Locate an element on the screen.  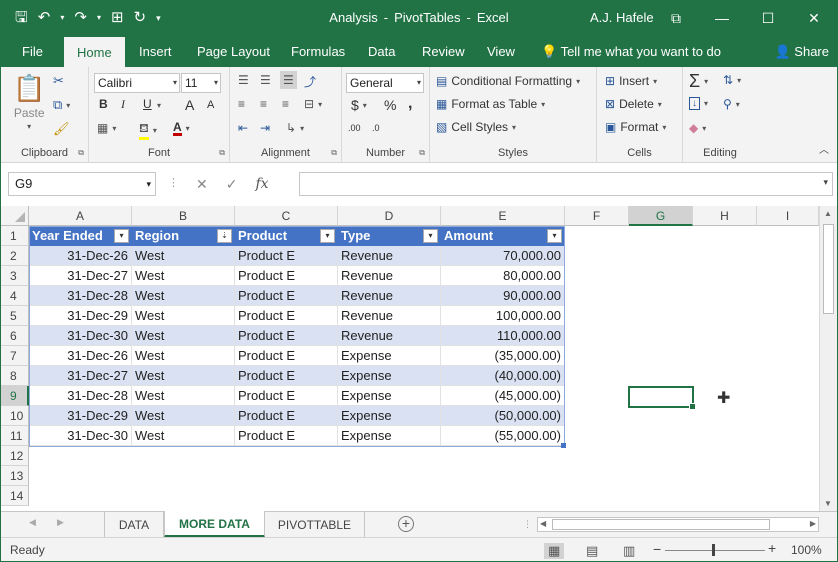
name-box: G9 ▾ is located at coordinates (82, 184).